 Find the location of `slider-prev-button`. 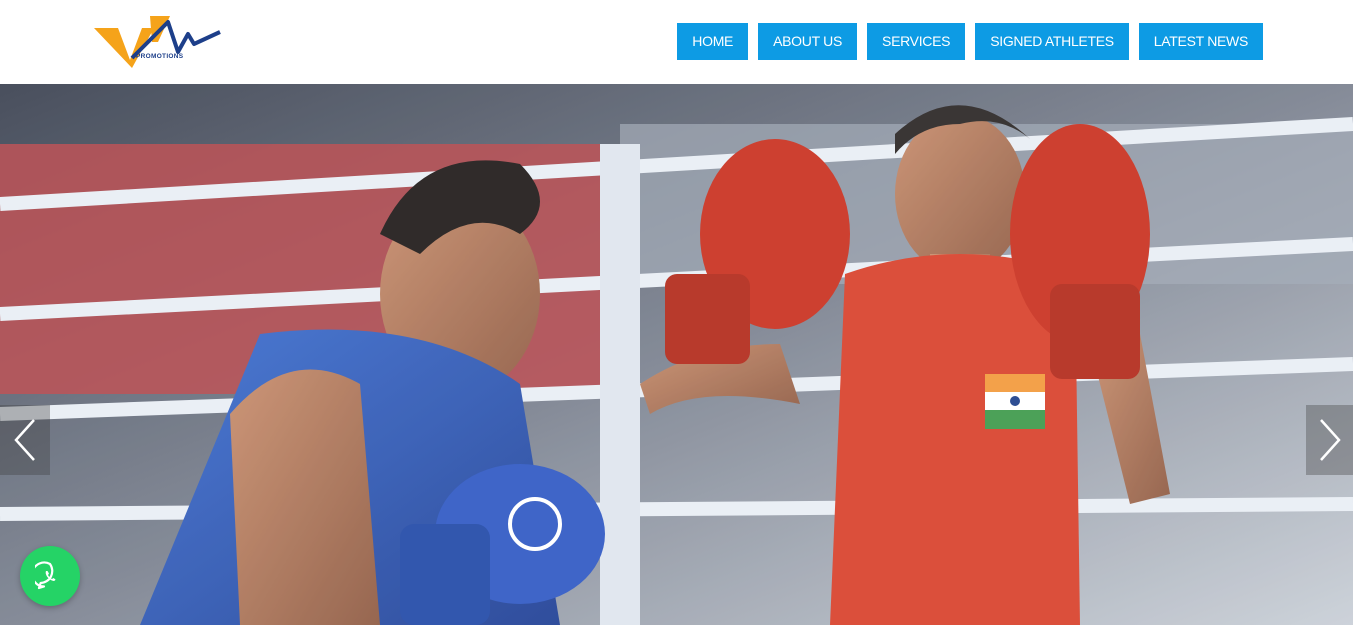

slider-prev-button is located at coordinates (25, 440).